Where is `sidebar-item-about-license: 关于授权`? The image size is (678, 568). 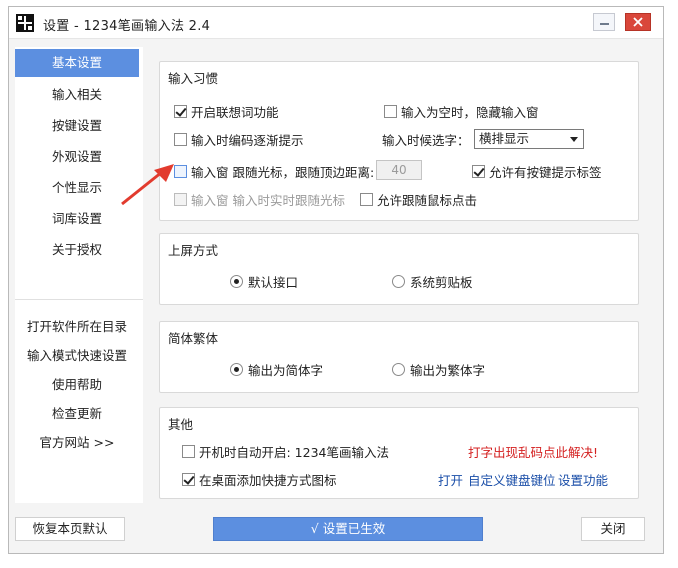 sidebar-item-about-license: 关于授权 is located at coordinates (77, 250).